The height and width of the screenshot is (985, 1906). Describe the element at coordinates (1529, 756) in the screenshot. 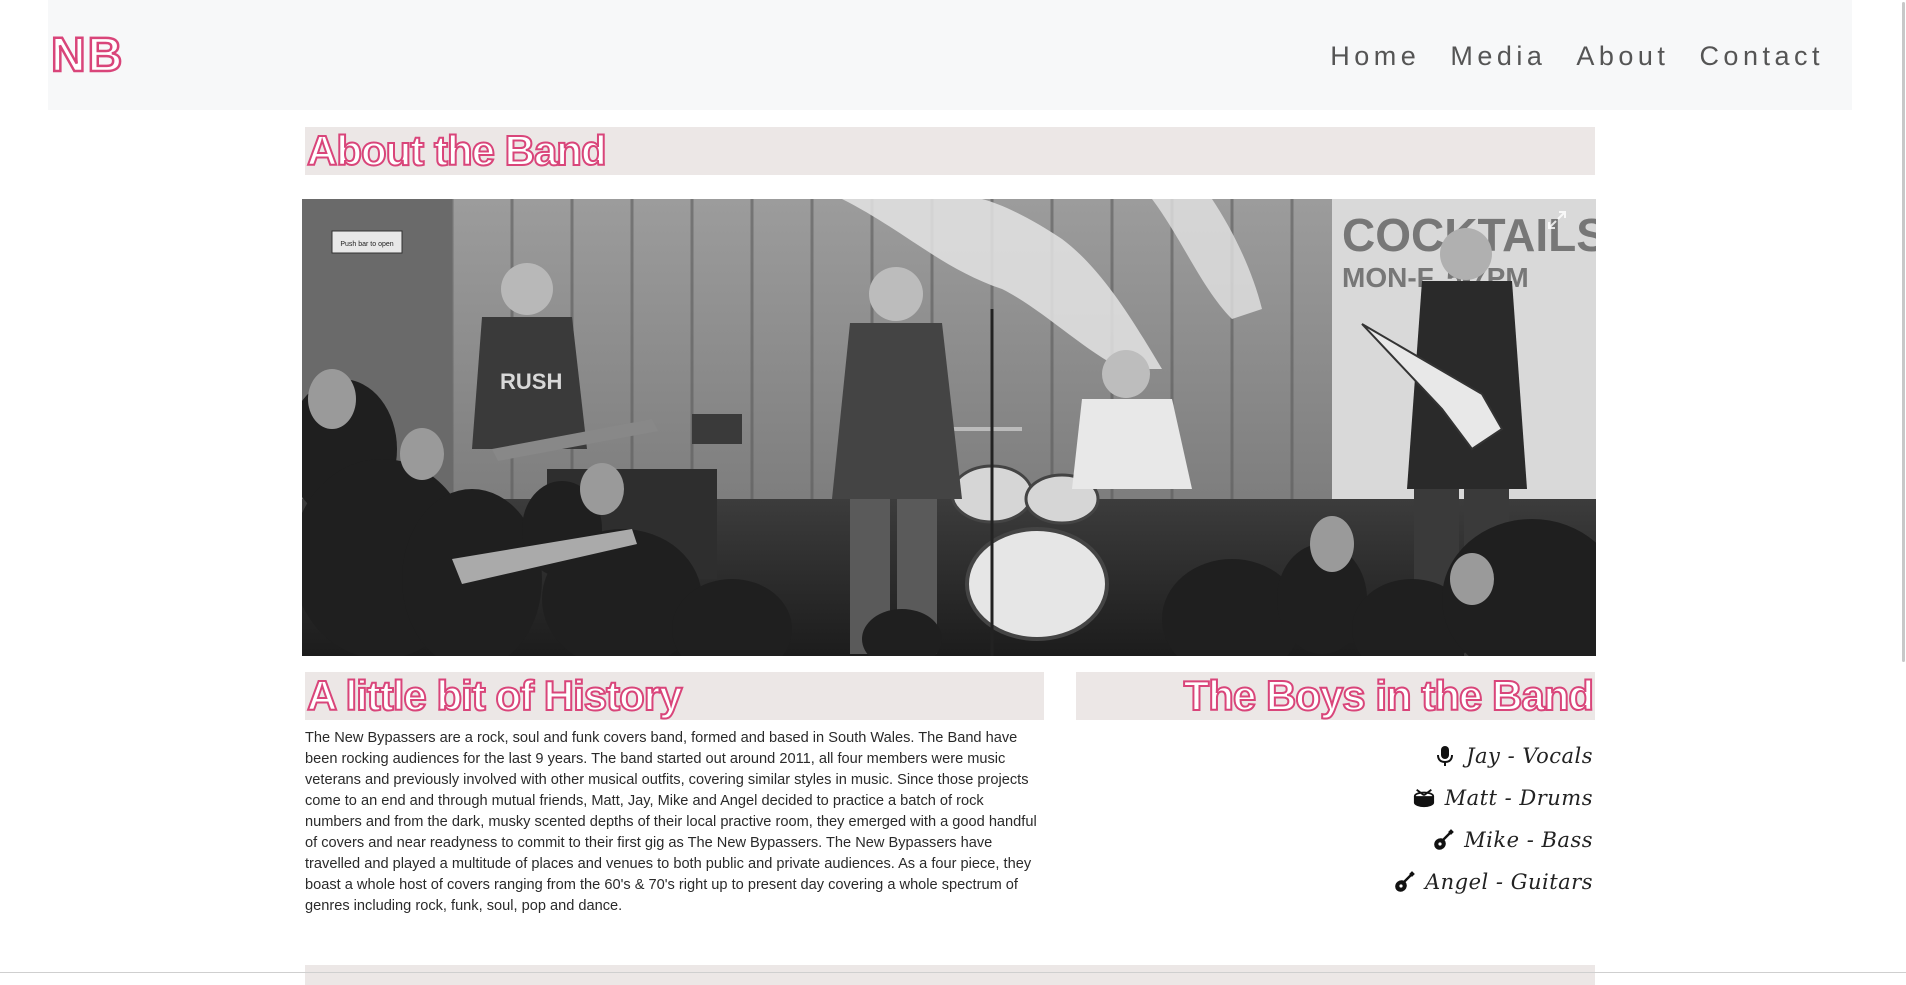

I see `member-label: Jay - Vocals` at that location.